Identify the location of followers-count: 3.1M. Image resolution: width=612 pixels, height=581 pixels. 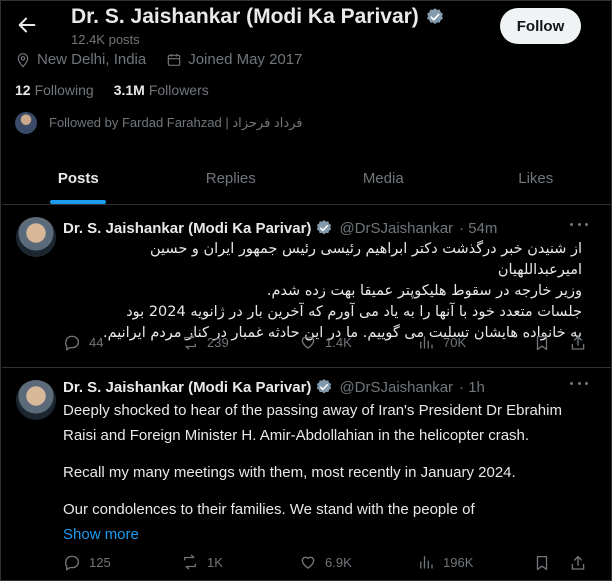
(129, 90).